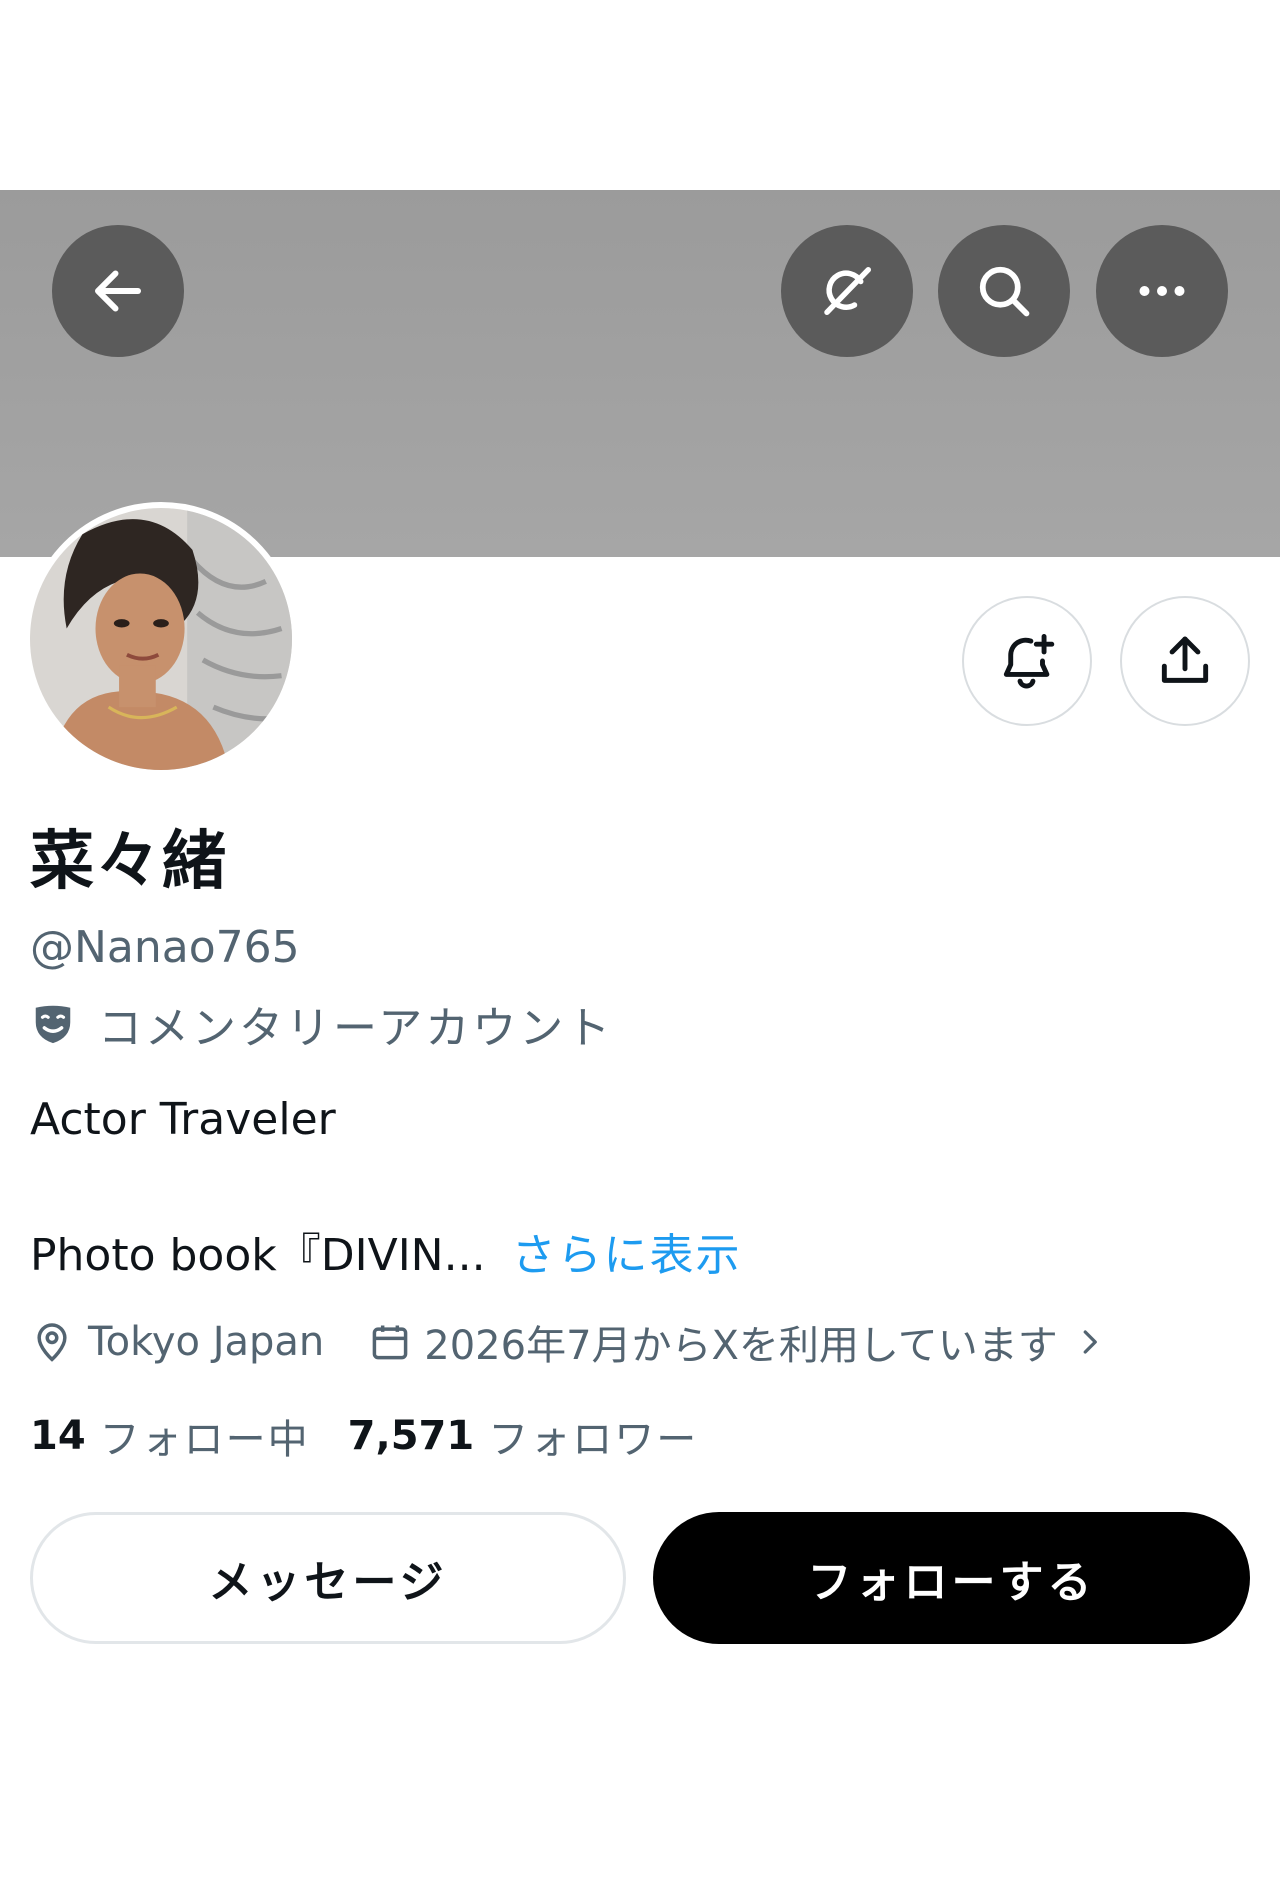  I want to click on follow-stats: 14 フォロー中 7,571 フォロワー, so click(364, 1436).